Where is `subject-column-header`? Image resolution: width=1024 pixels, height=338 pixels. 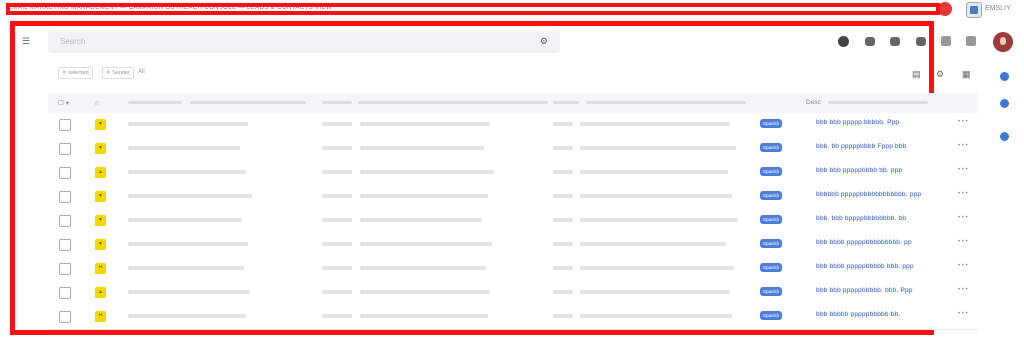 subject-column-header is located at coordinates (248, 102).